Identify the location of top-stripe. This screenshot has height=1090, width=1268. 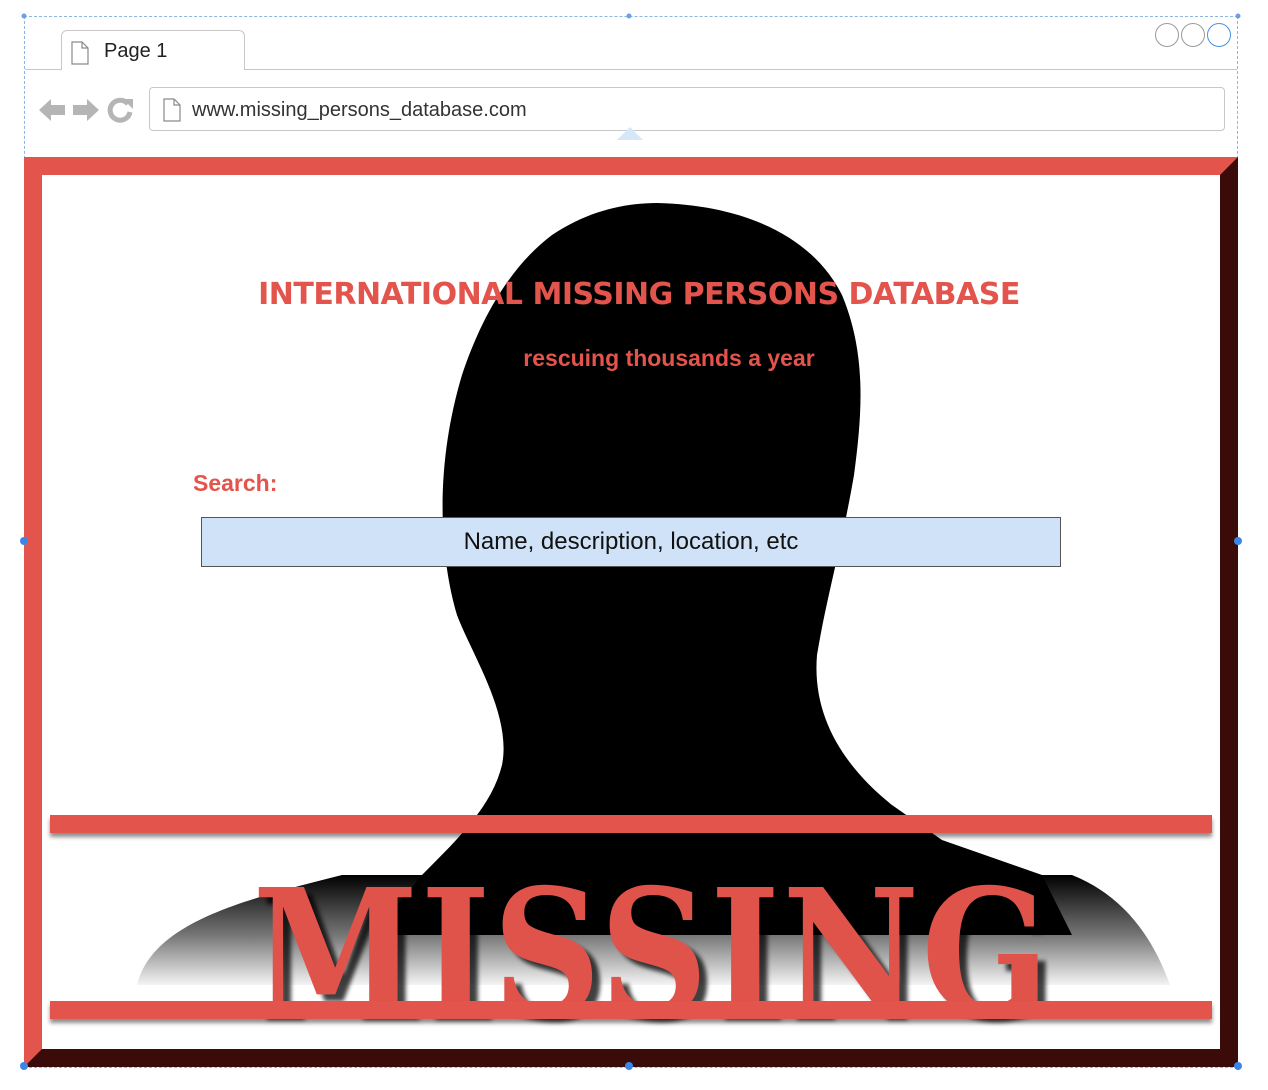
(631, 824).